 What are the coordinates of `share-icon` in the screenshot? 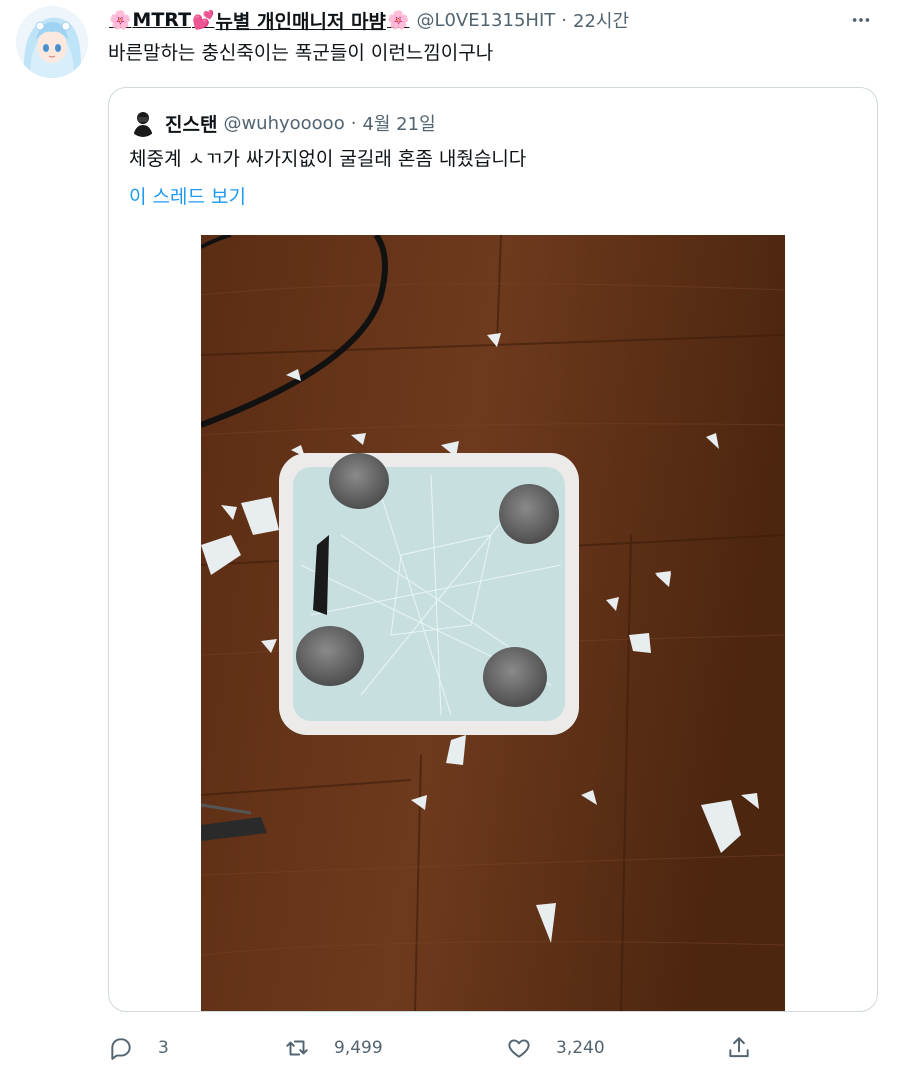 It's located at (739, 1047).